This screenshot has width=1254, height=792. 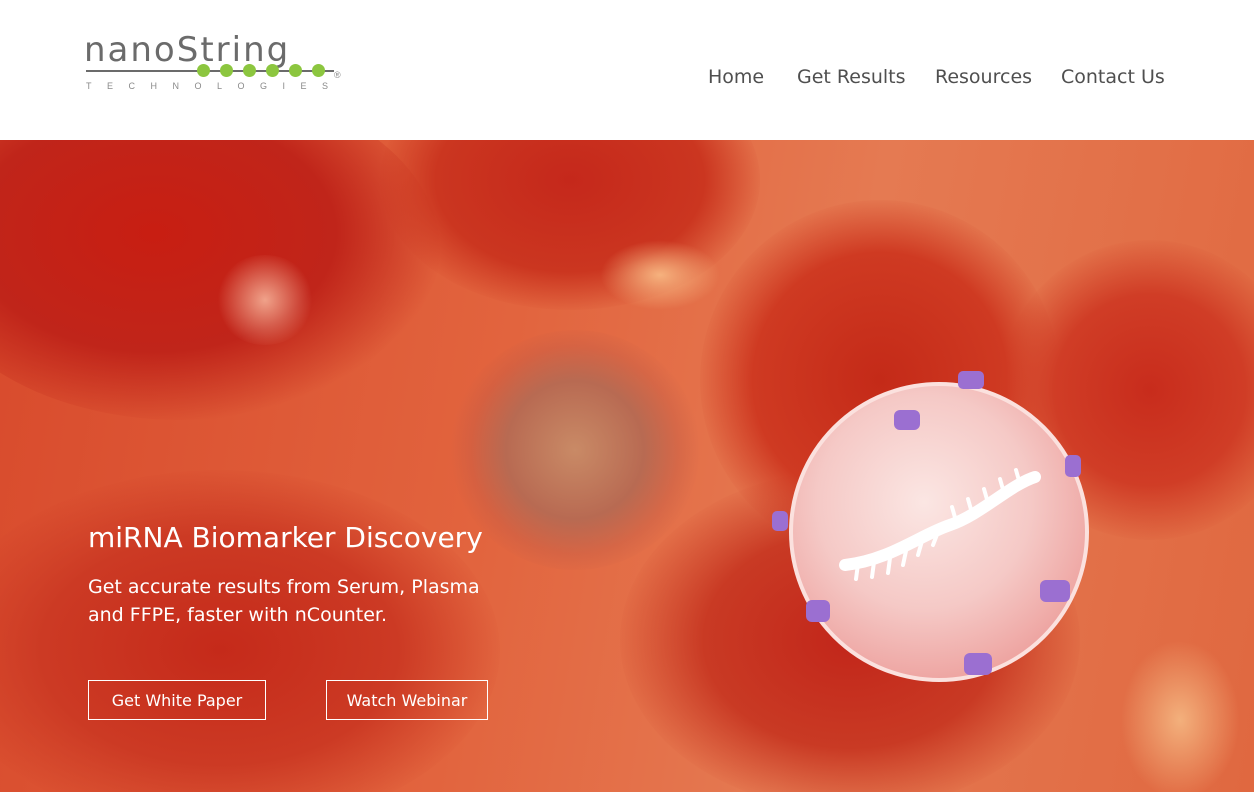 What do you see at coordinates (337, 75) in the screenshot?
I see `registered-mark: ®` at bounding box center [337, 75].